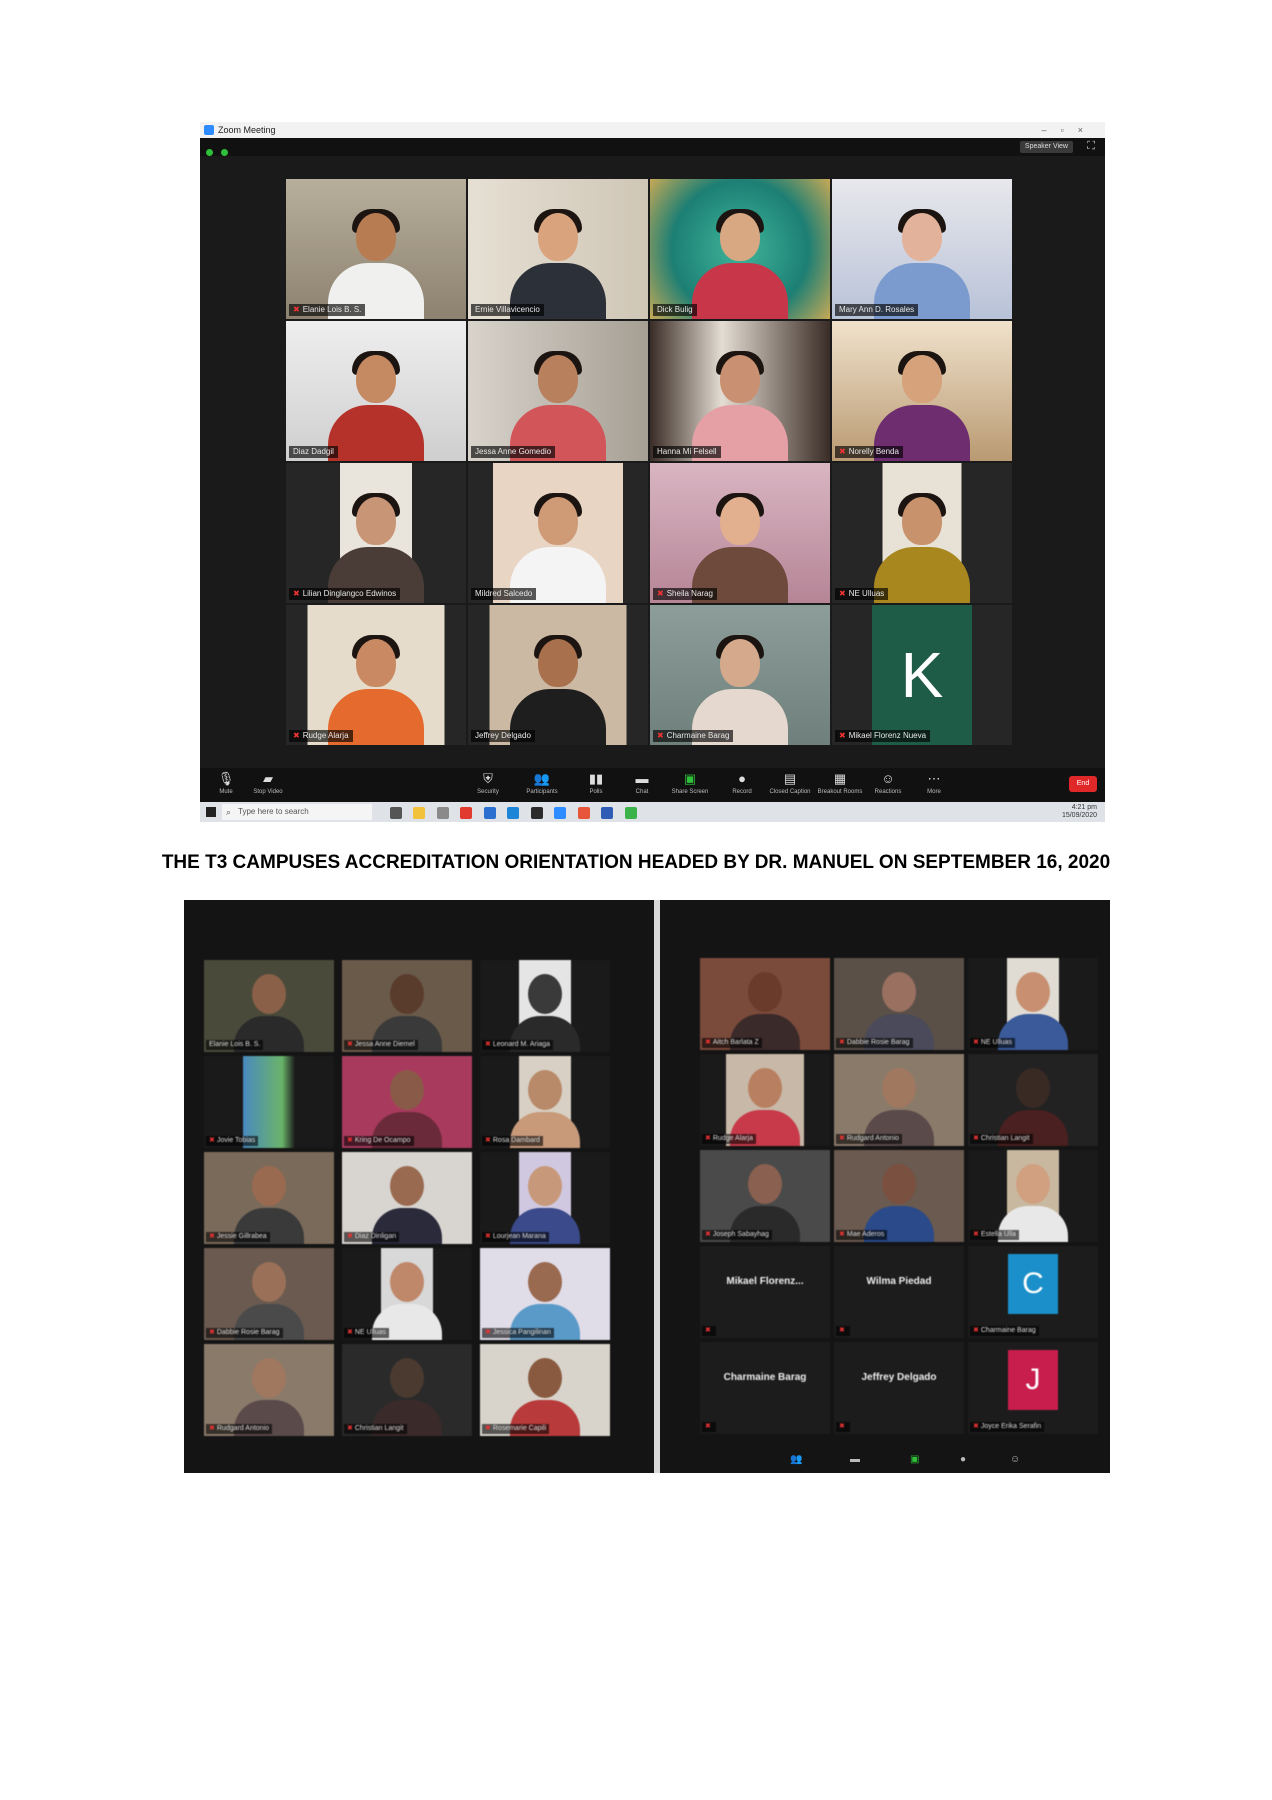  I want to click on more-button: ⋯ More, so click(934, 784).